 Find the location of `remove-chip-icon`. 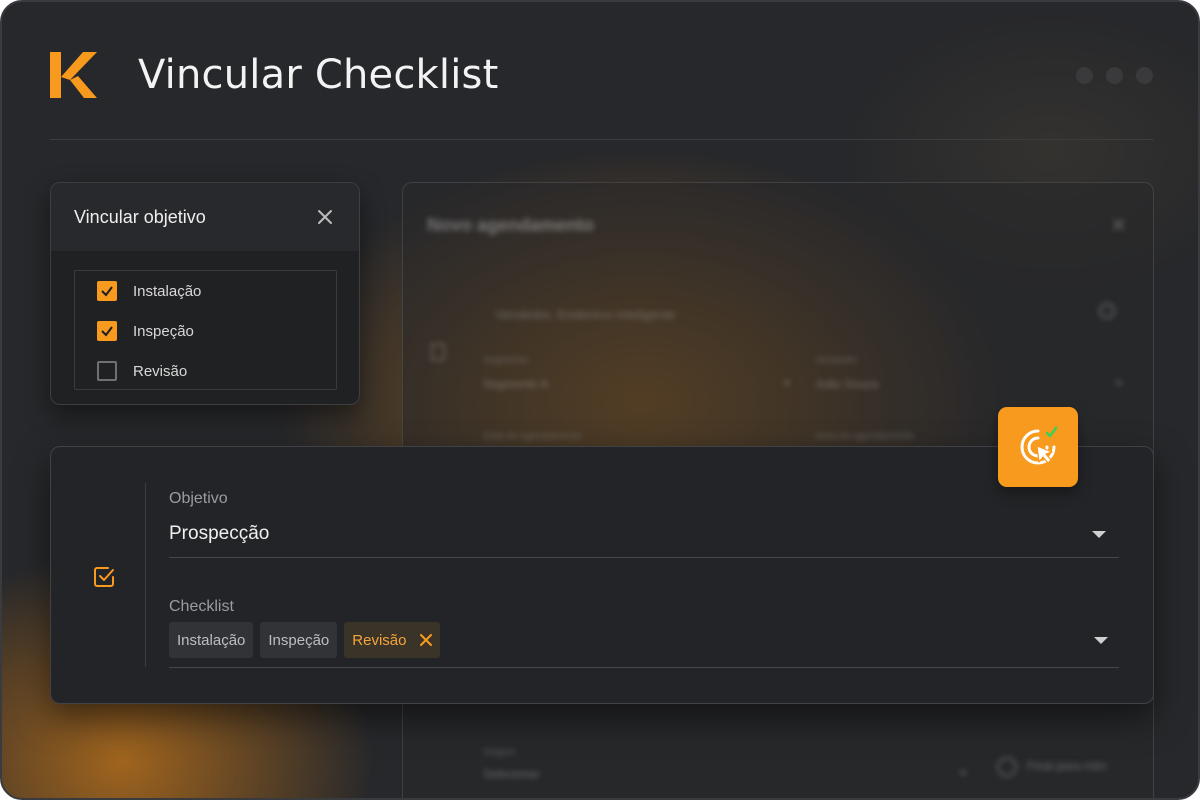

remove-chip-icon is located at coordinates (426, 640).